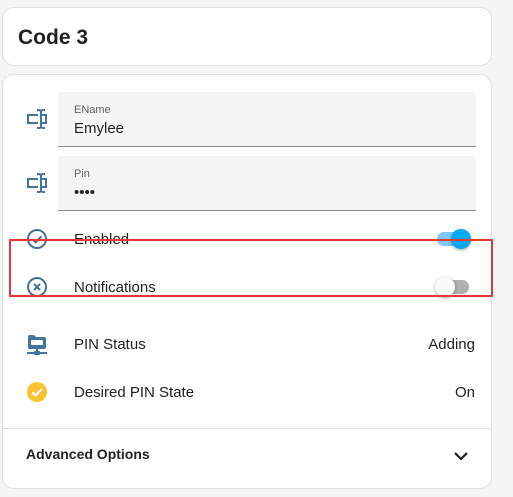 The image size is (513, 497). Describe the element at coordinates (251, 268) in the screenshot. I see `highlight-box` at that location.